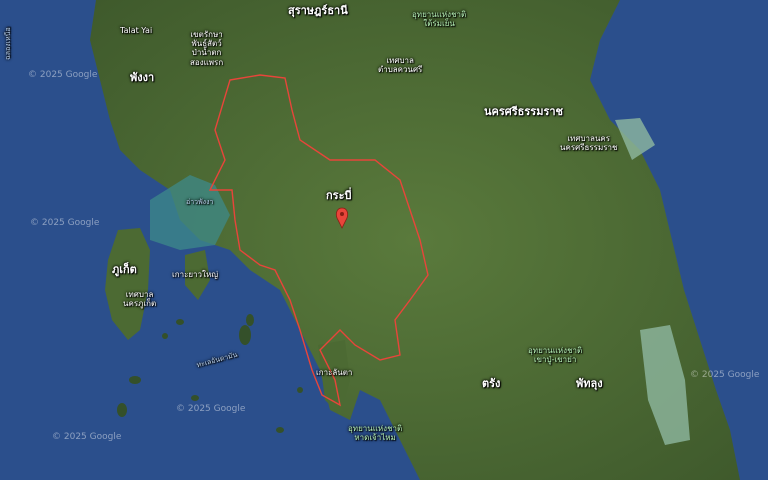 Image resolution: width=768 pixels, height=480 pixels. What do you see at coordinates (589, 143) in the screenshot?
I see `label-thetsaban-nakhon: เทศบาลนคร นครศรีธรรมราช` at bounding box center [589, 143].